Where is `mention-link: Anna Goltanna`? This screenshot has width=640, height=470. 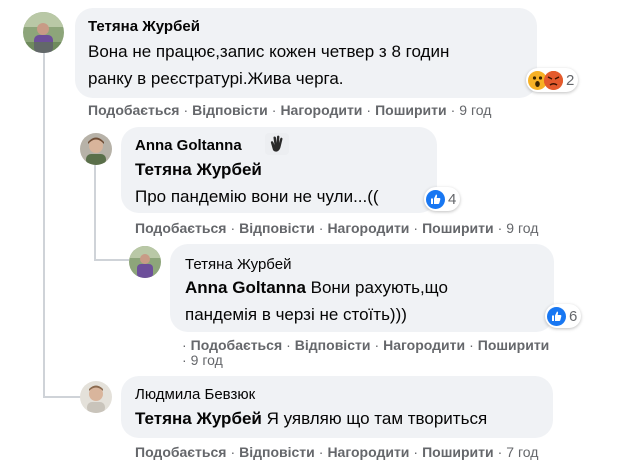
mention-link: Anna Goltanna is located at coordinates (245, 287).